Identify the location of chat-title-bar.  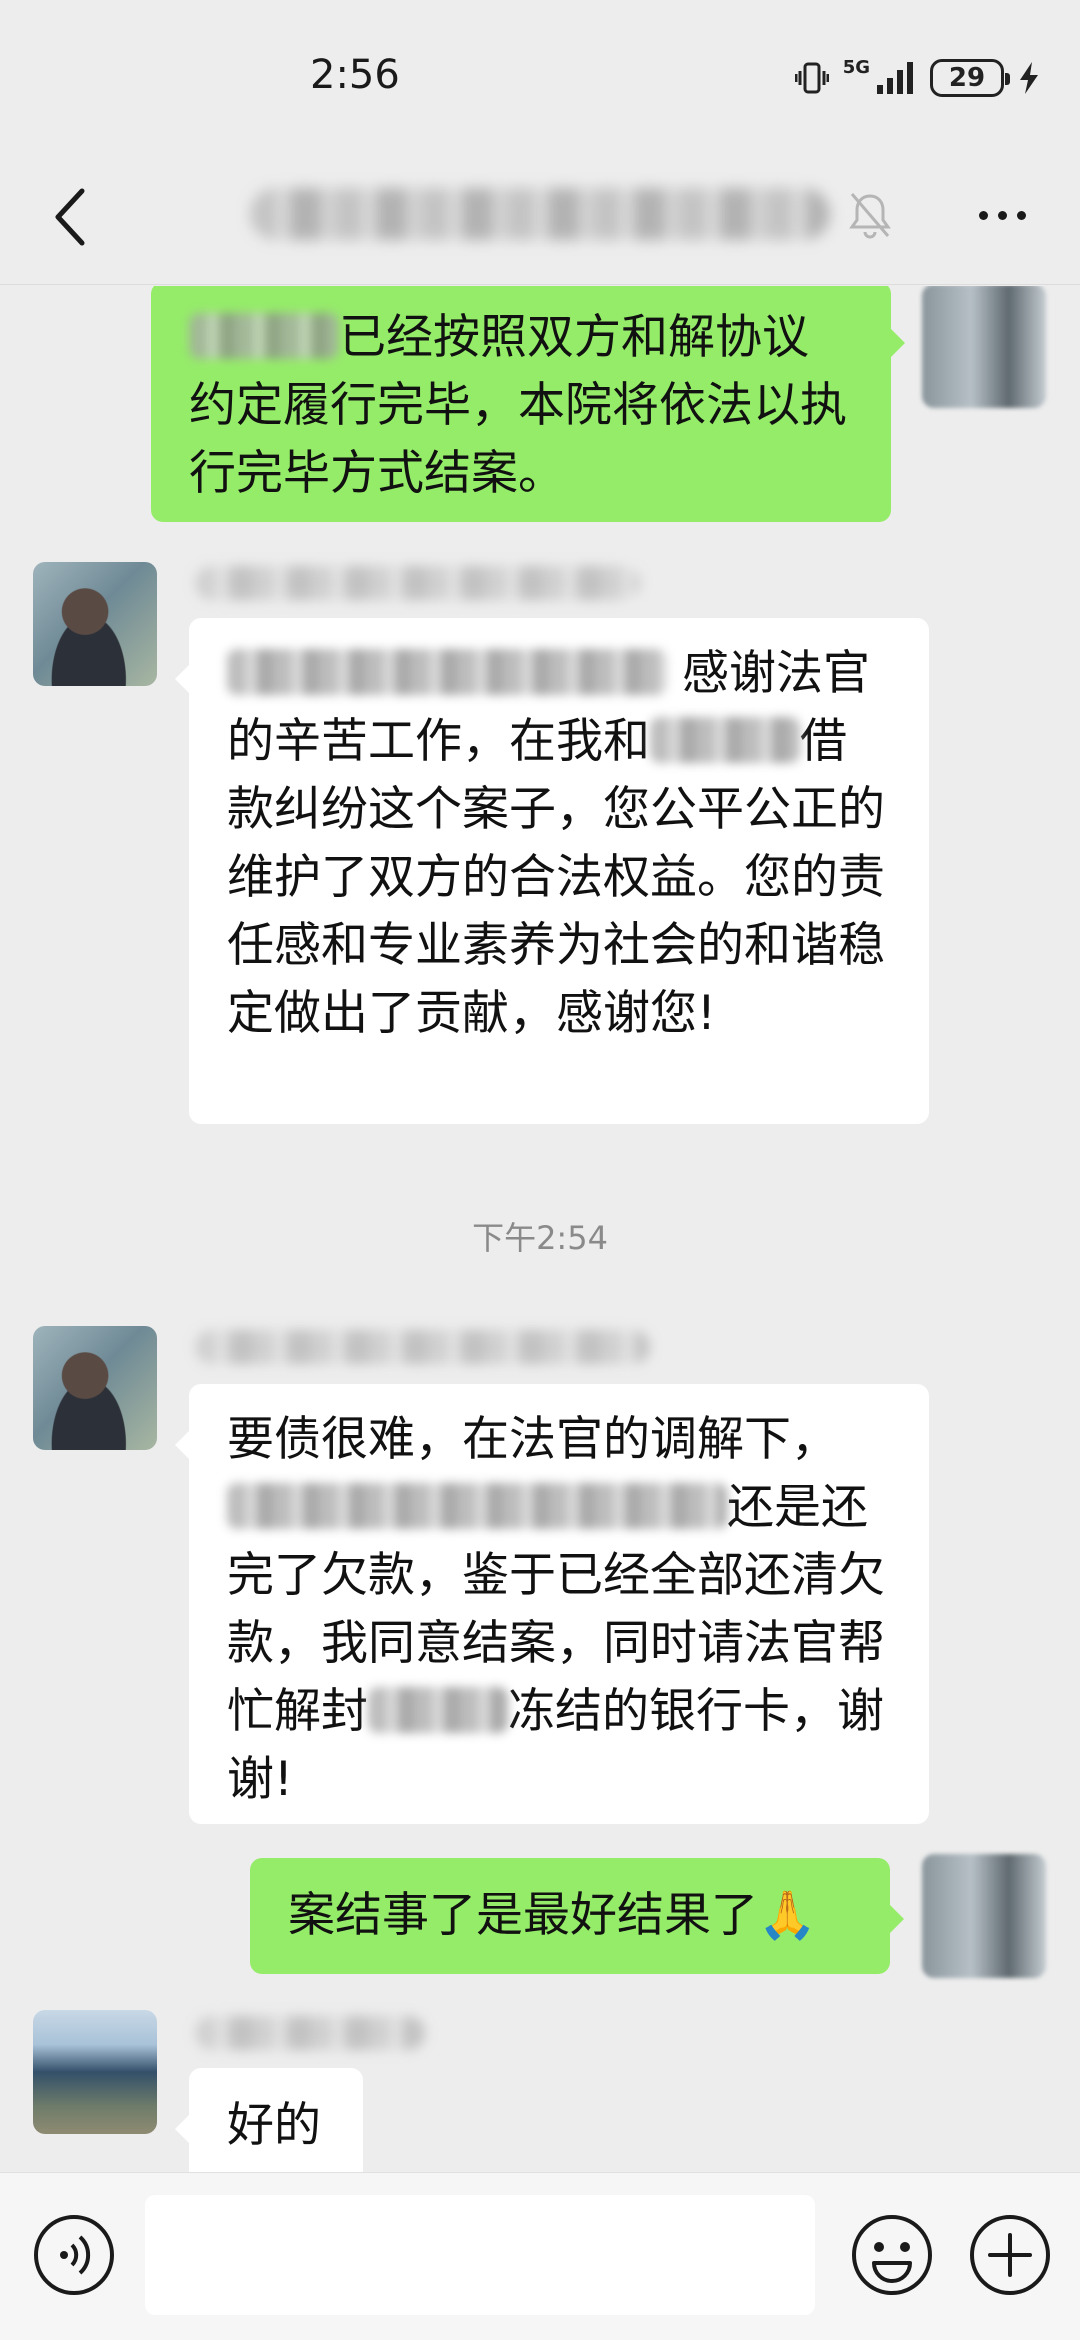
(540, 217).